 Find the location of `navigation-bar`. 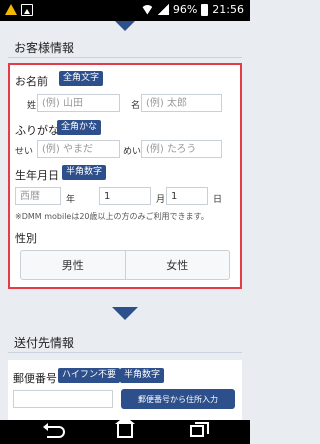

navigation-bar is located at coordinates (125, 430).